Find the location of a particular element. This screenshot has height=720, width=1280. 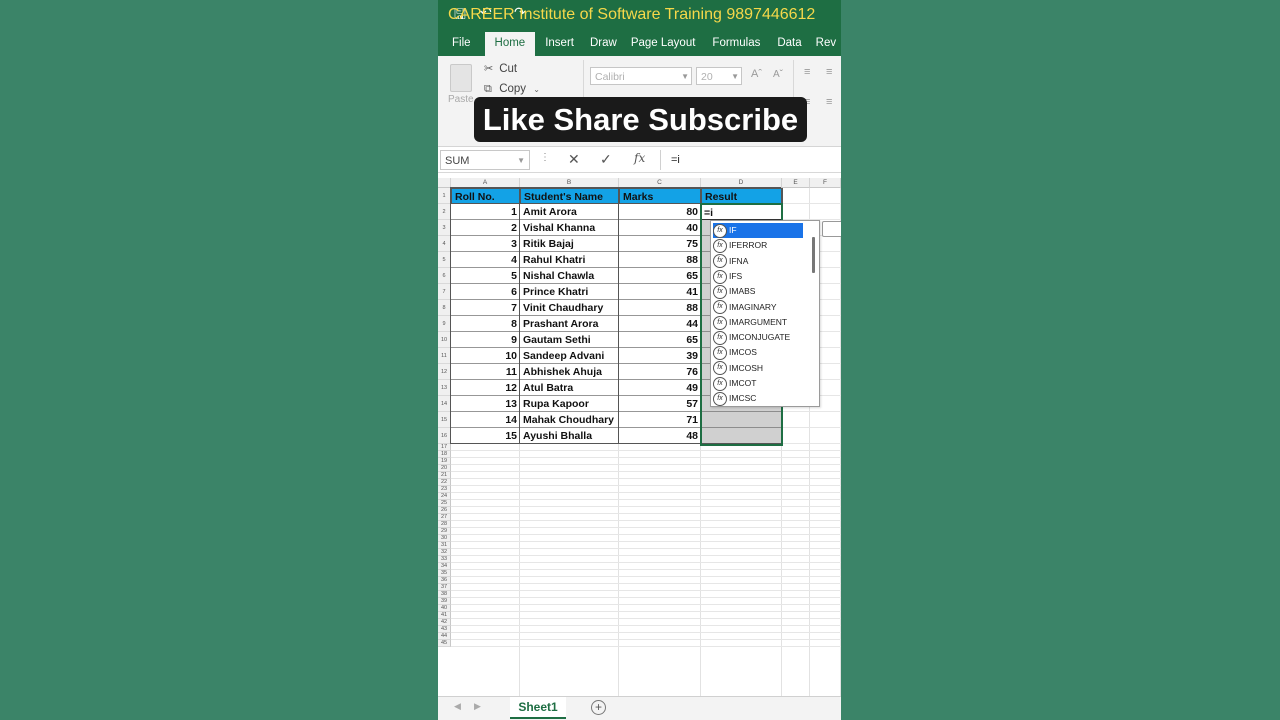

student-name-cell: Amit Arora is located at coordinates (569, 212).